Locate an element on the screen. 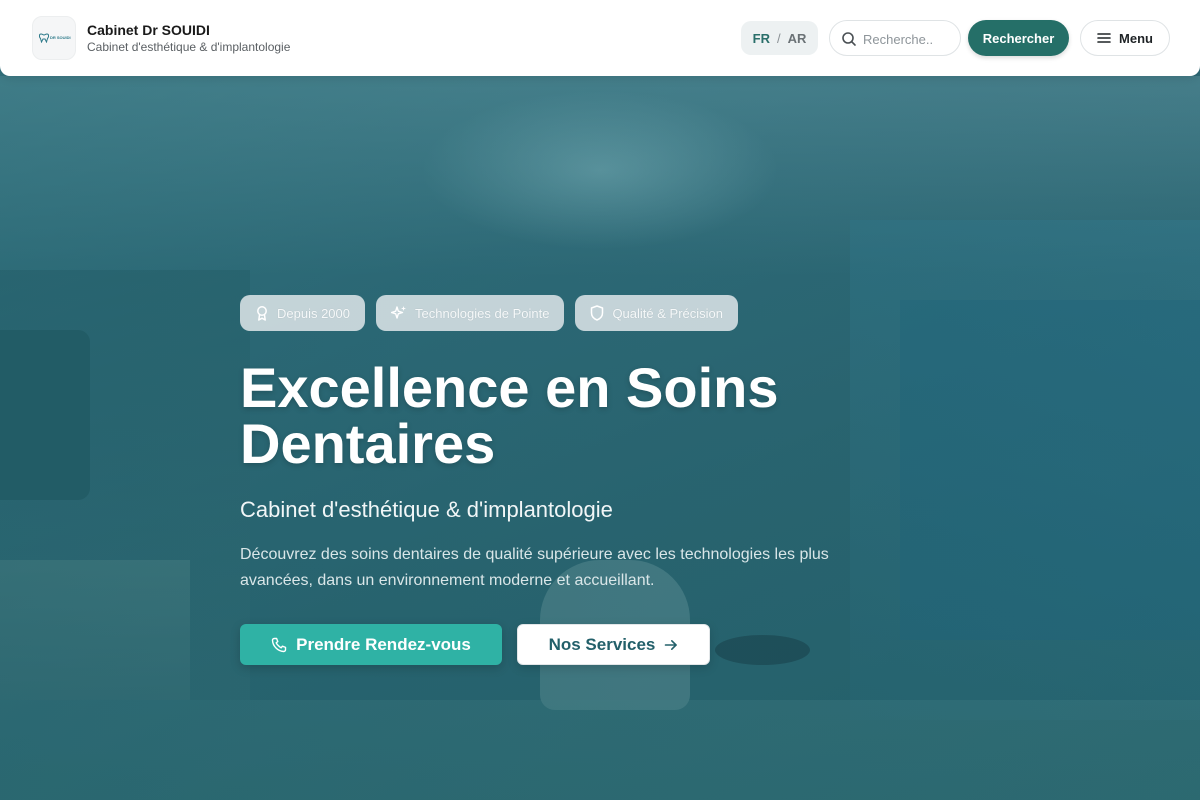  logo-text: DR SOUIDI is located at coordinates (60, 37).